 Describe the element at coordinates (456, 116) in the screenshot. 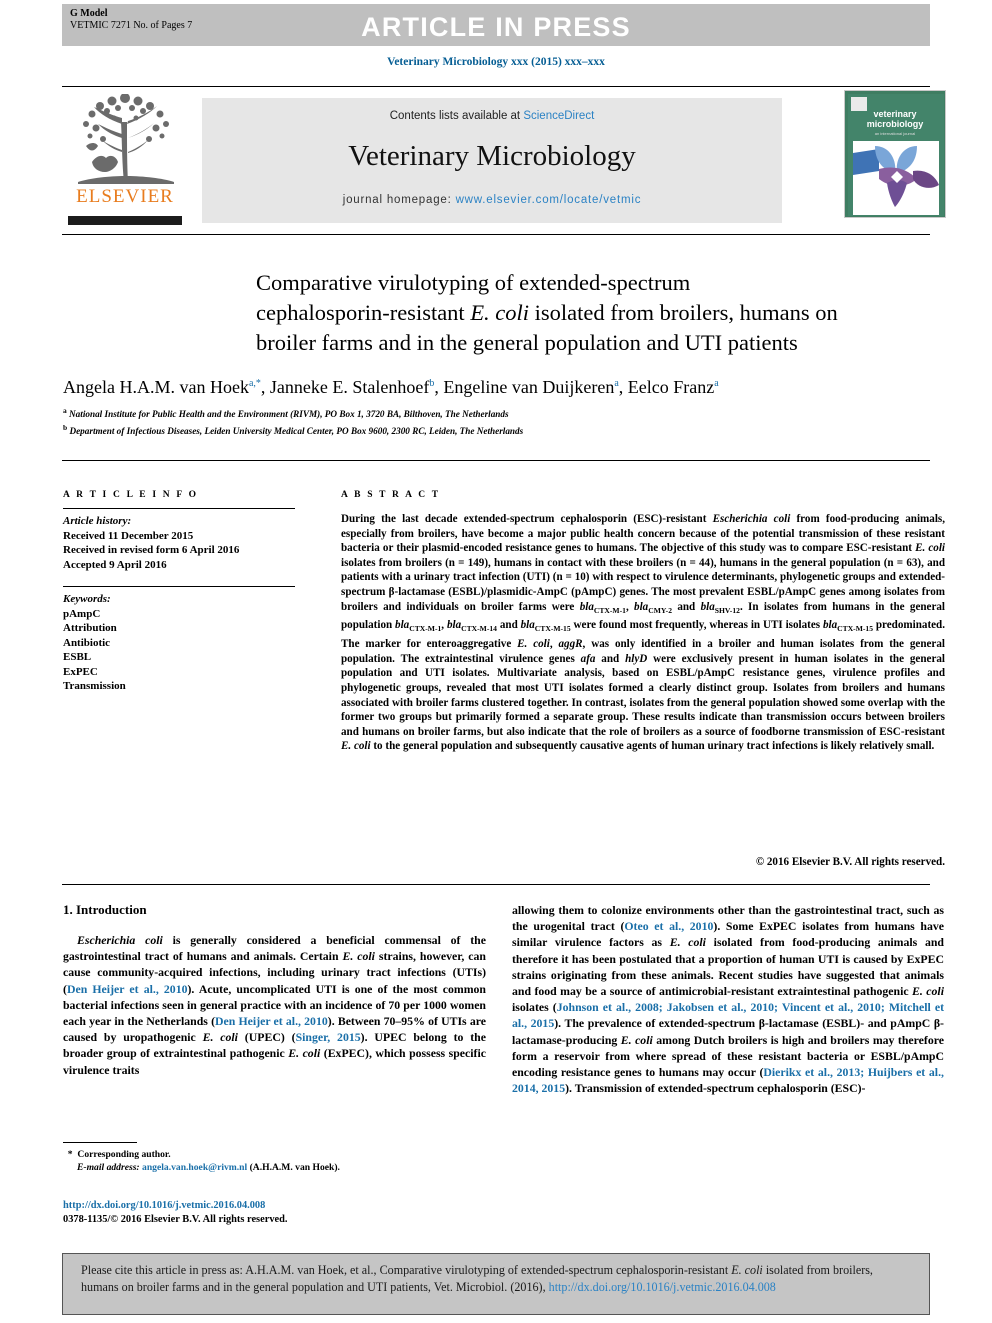

I see `contents-prefix: Contents lists available at` at that location.